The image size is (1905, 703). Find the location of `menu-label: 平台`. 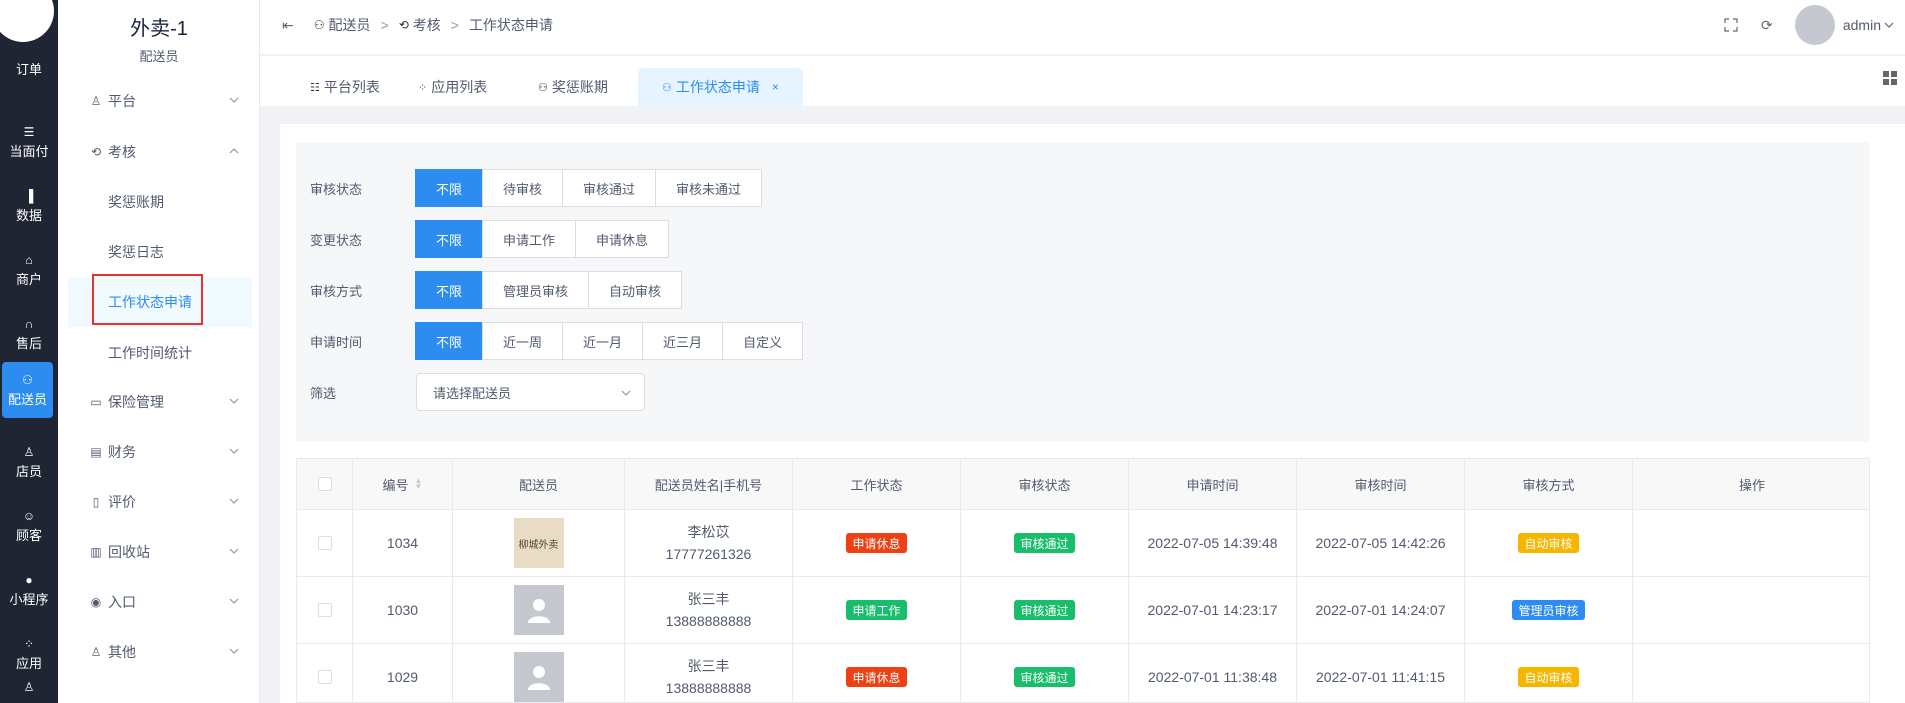

menu-label: 平台 is located at coordinates (122, 101).